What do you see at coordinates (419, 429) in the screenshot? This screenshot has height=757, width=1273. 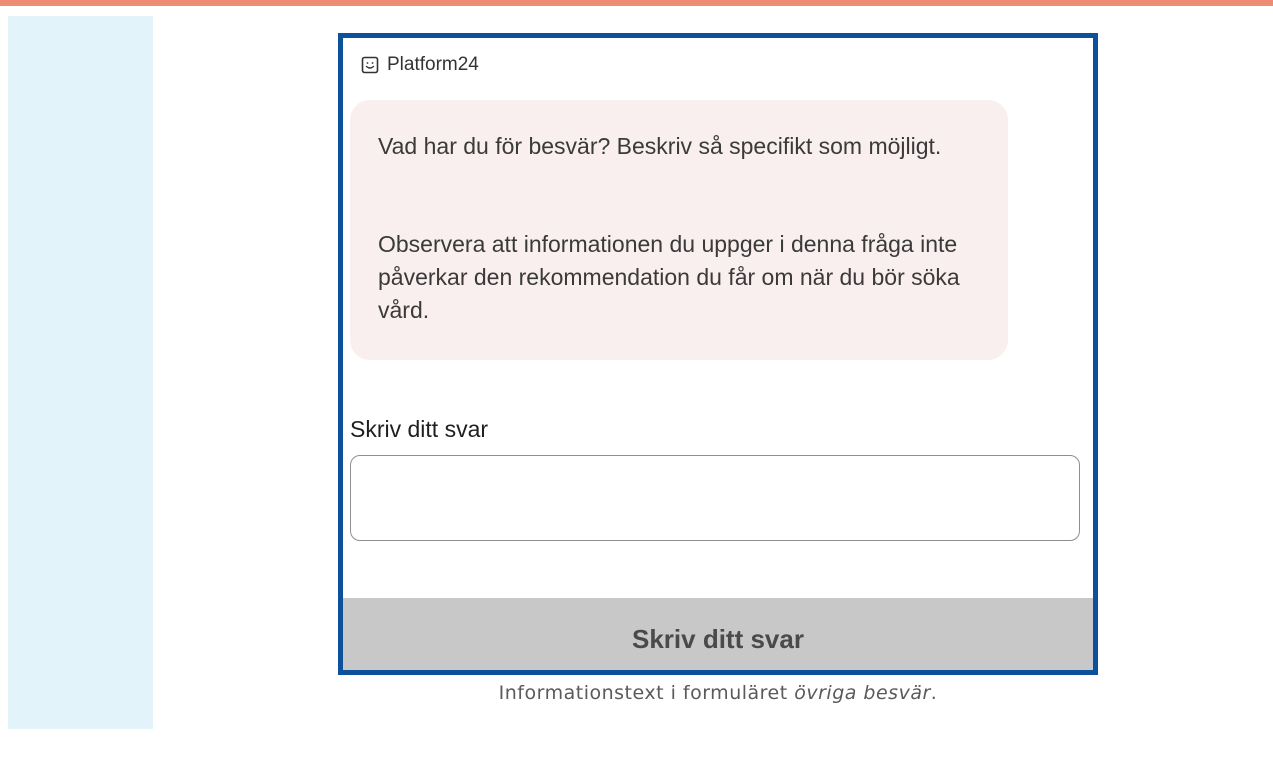 I see `answer-field-label: Skriv ditt svar` at bounding box center [419, 429].